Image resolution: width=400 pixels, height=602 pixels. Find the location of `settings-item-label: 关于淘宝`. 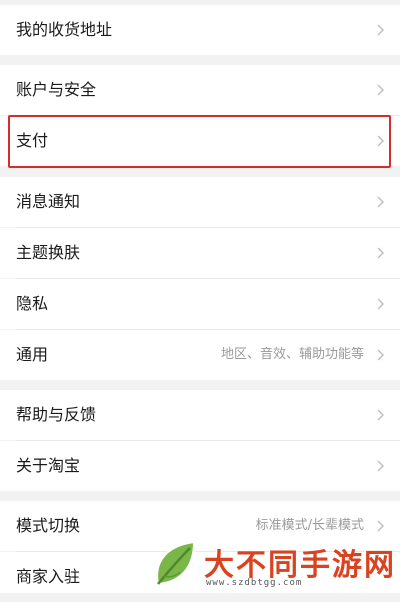

settings-item-label: 关于淘宝 is located at coordinates (48, 465).